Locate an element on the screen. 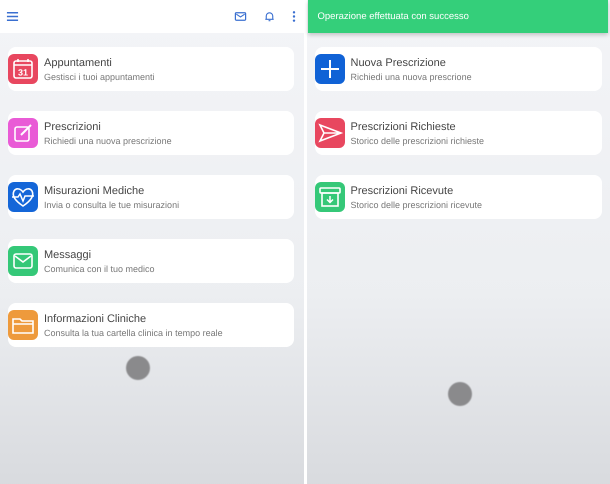 This screenshot has width=610, height=484. bell-icon is located at coordinates (269, 16).